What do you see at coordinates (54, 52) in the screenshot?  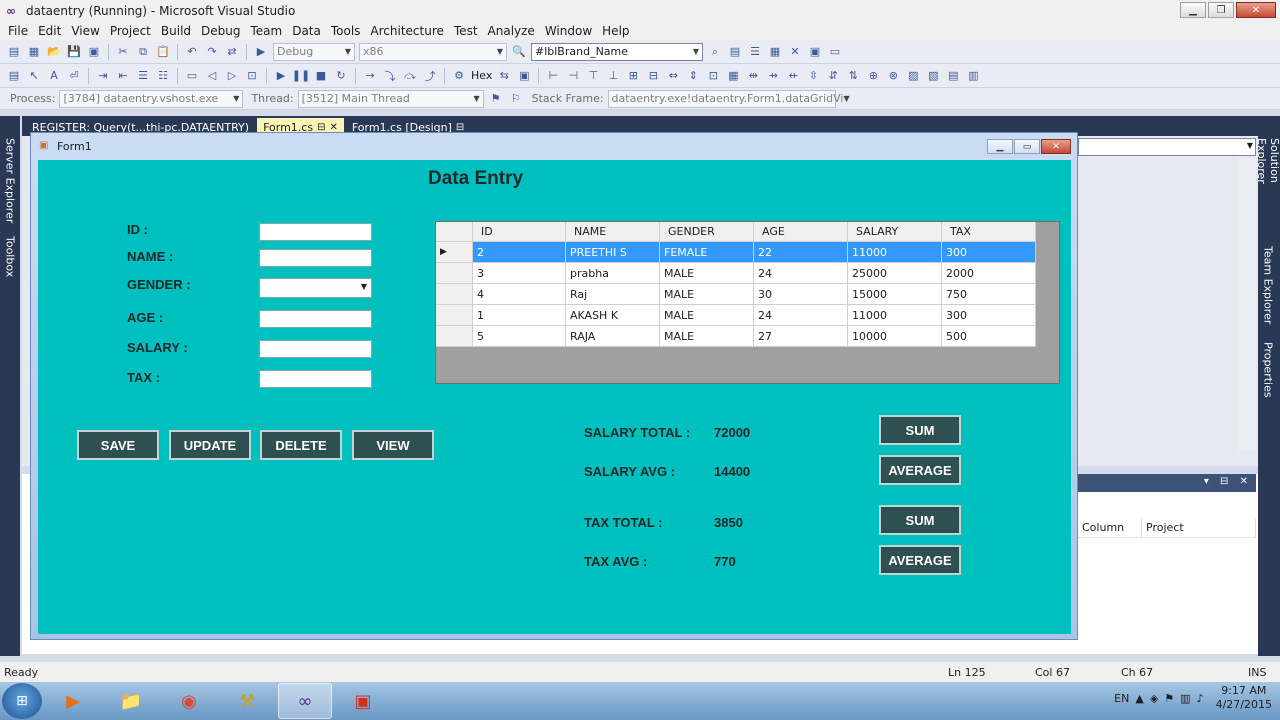 I see `open-folder-icon: 📂` at bounding box center [54, 52].